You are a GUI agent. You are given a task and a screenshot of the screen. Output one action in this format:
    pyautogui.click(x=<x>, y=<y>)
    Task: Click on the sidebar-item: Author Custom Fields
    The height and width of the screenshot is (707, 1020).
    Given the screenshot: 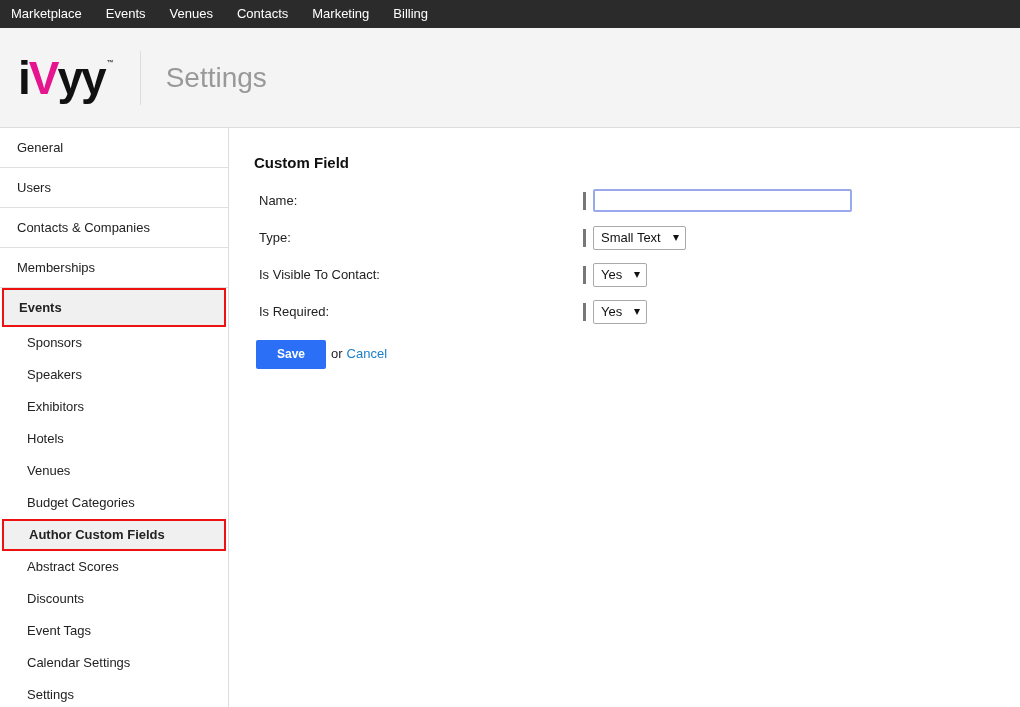 What is the action you would take?
    pyautogui.click(x=114, y=535)
    